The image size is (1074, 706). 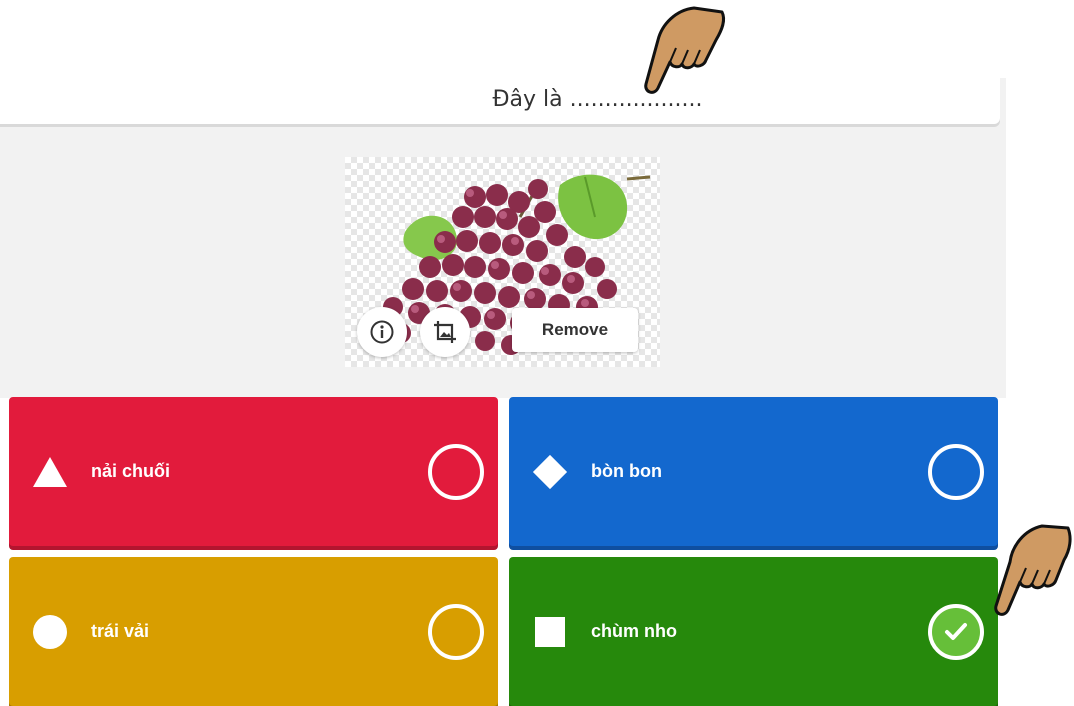 What do you see at coordinates (550, 472) in the screenshot?
I see `diamond-icon` at bounding box center [550, 472].